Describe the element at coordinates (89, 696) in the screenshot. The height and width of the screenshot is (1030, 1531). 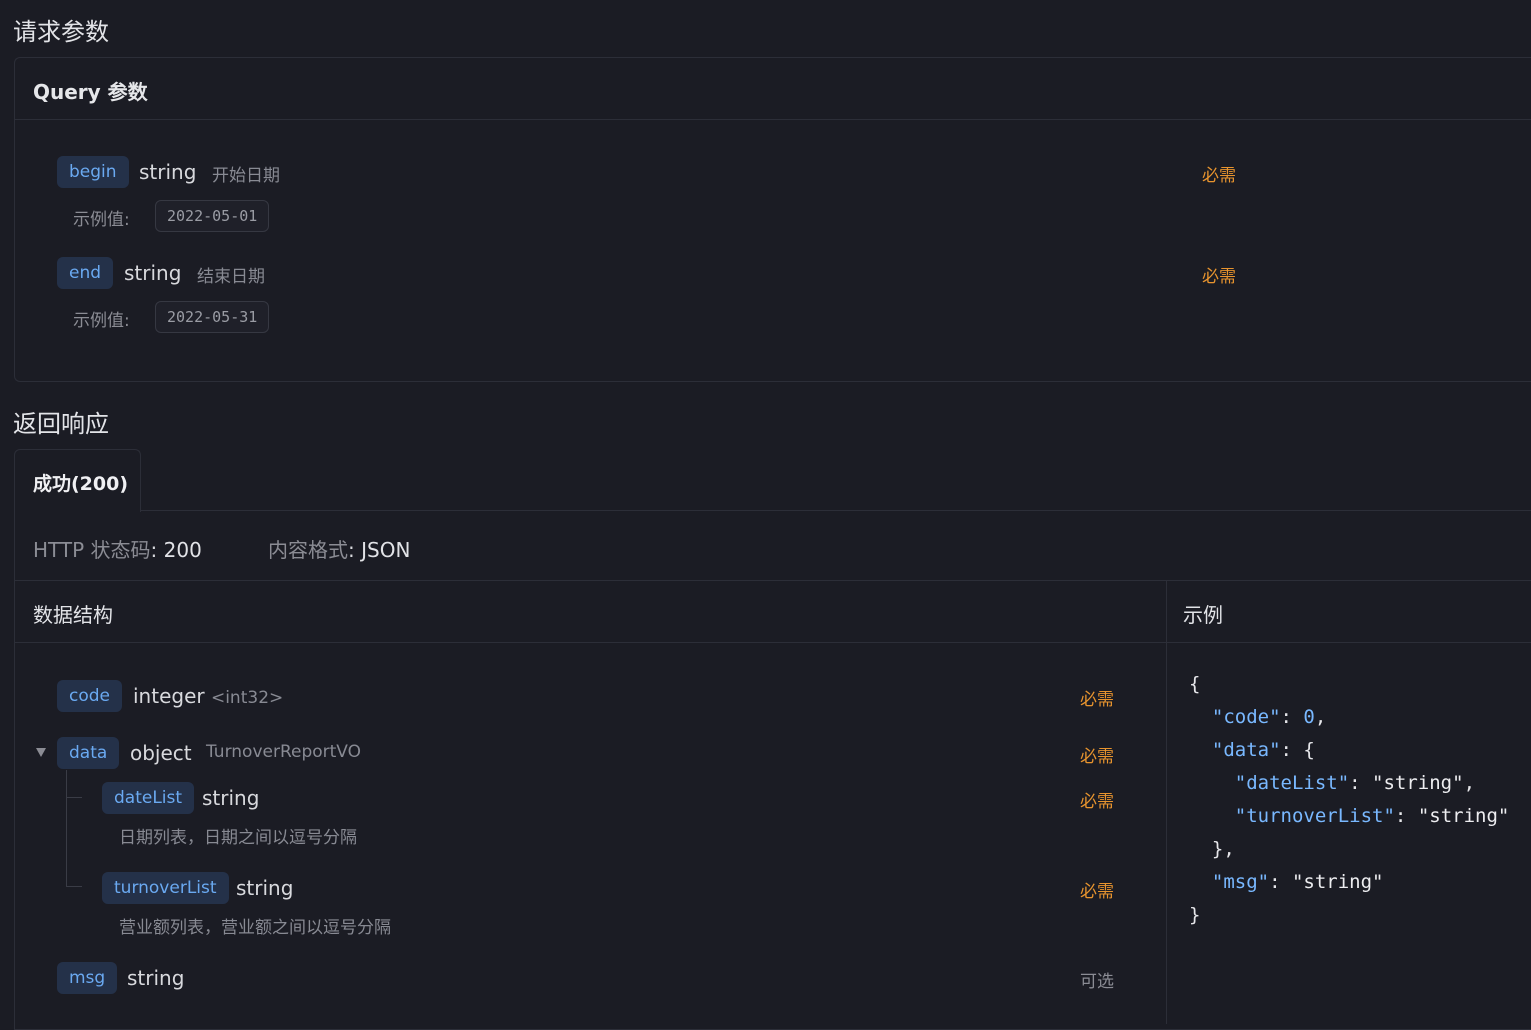
I see `field-name-code: code` at that location.